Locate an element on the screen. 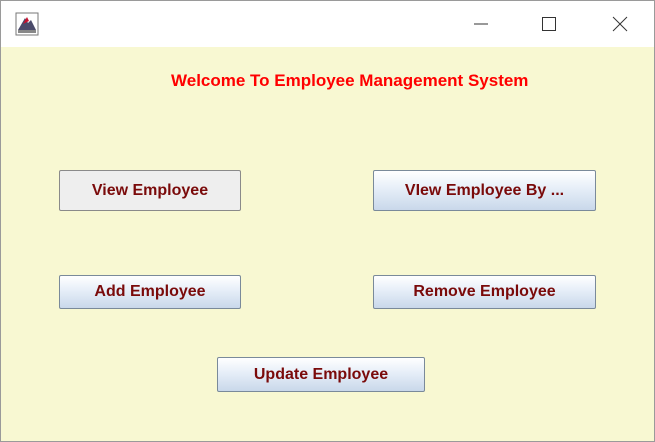  minimize-button is located at coordinates (481, 24).